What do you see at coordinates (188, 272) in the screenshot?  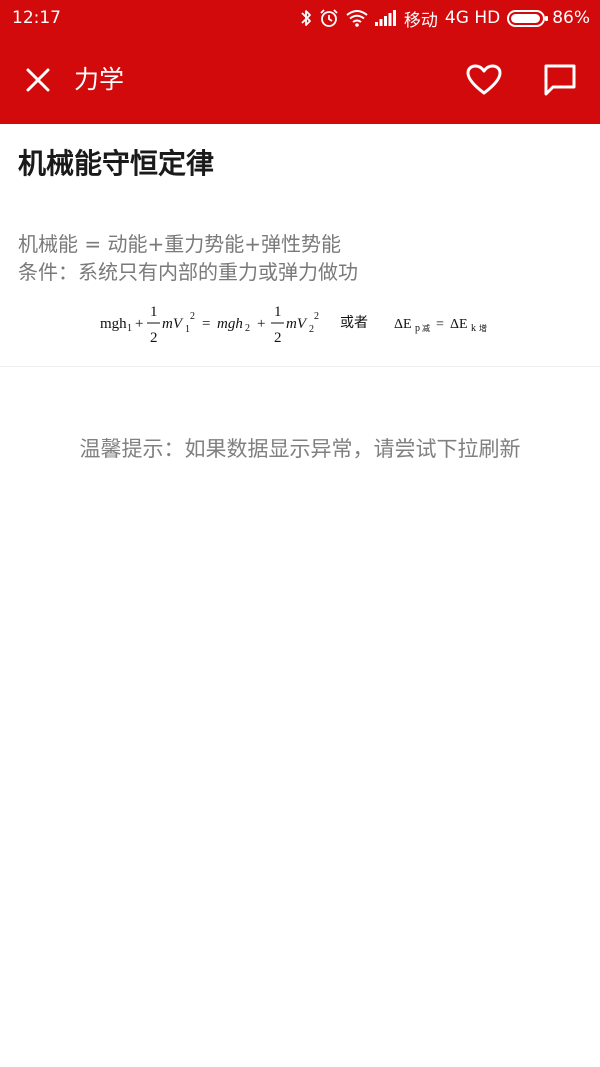 I see `article-line-condition: 条件：系统只有内部的重力或弹力做功` at bounding box center [188, 272].